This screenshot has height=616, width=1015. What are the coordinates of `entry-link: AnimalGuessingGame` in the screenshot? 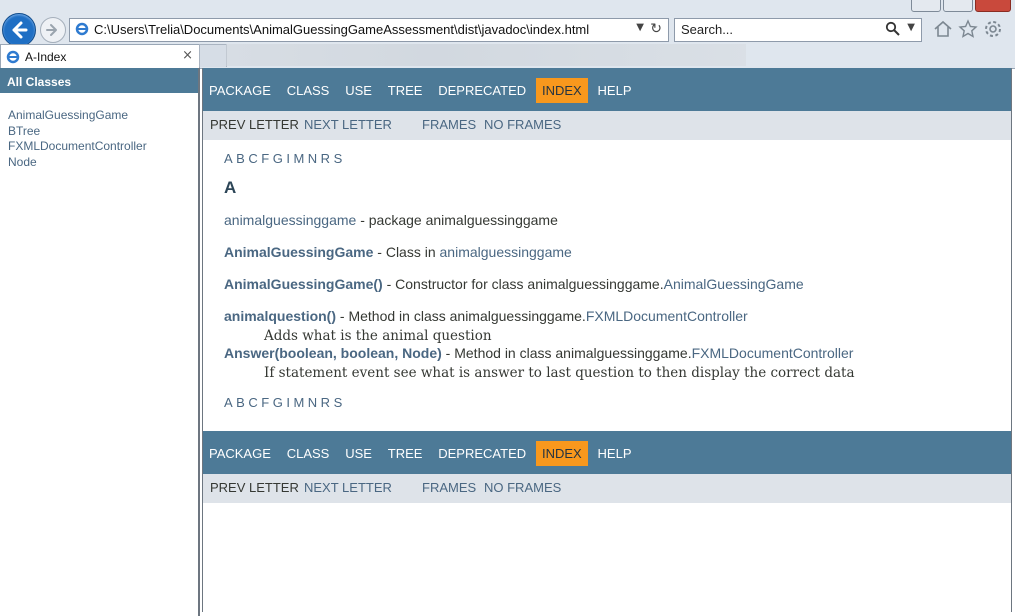 It's located at (298, 252).